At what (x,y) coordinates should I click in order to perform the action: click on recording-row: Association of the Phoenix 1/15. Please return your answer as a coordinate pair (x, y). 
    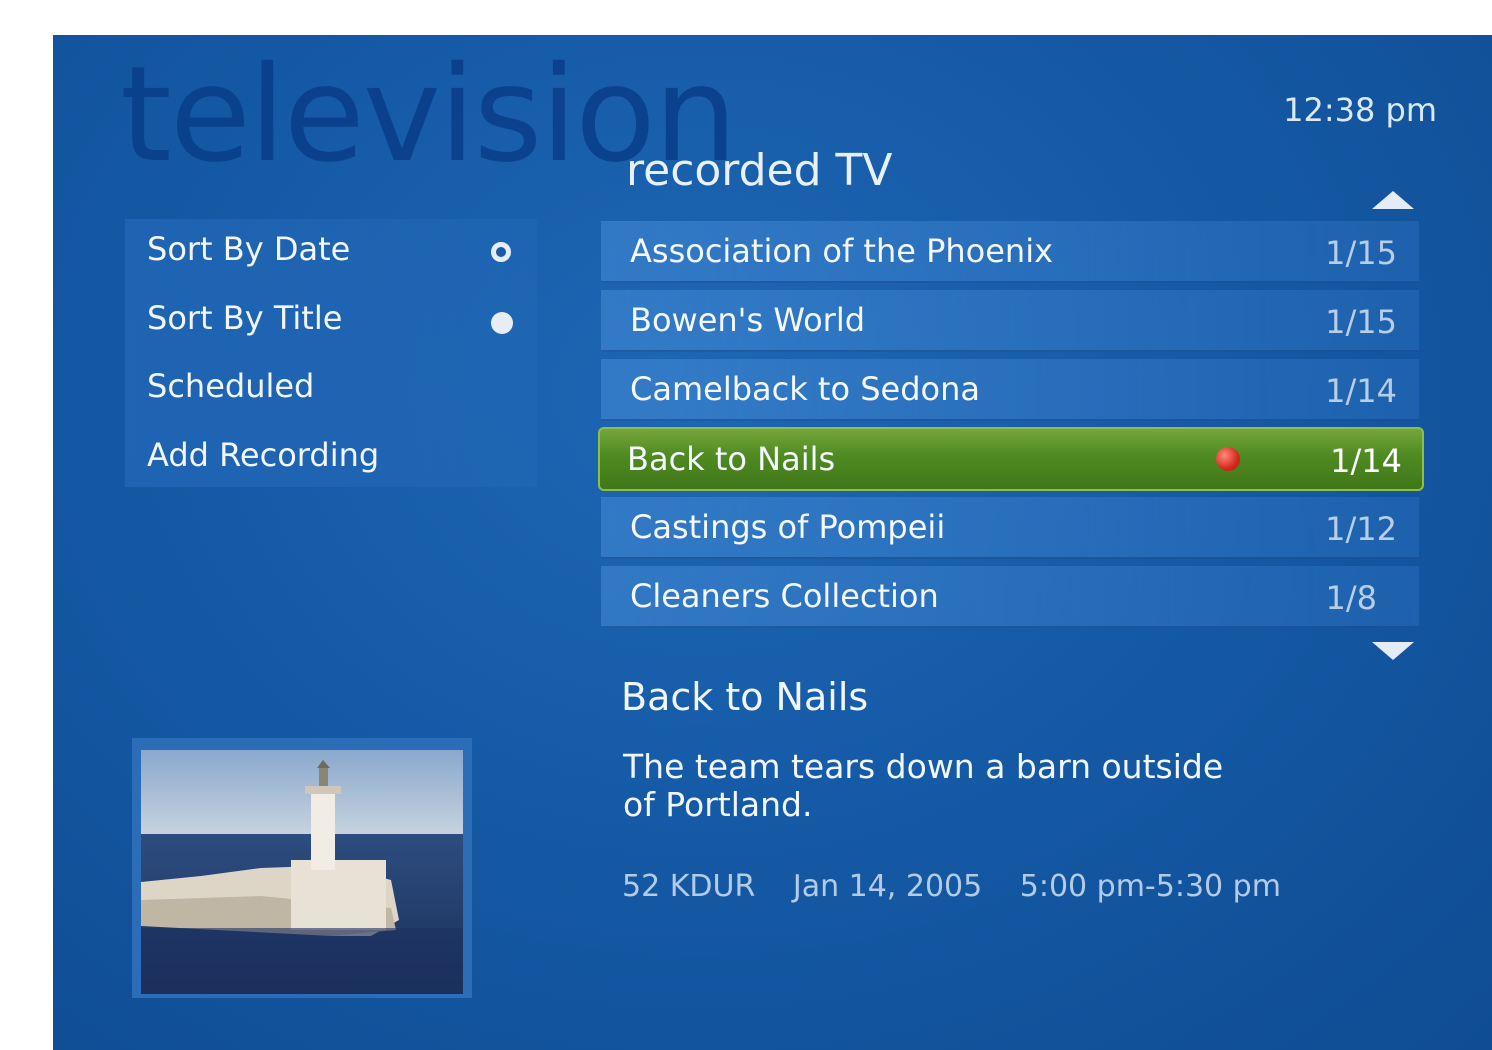
    Looking at the image, I should click on (1010, 252).